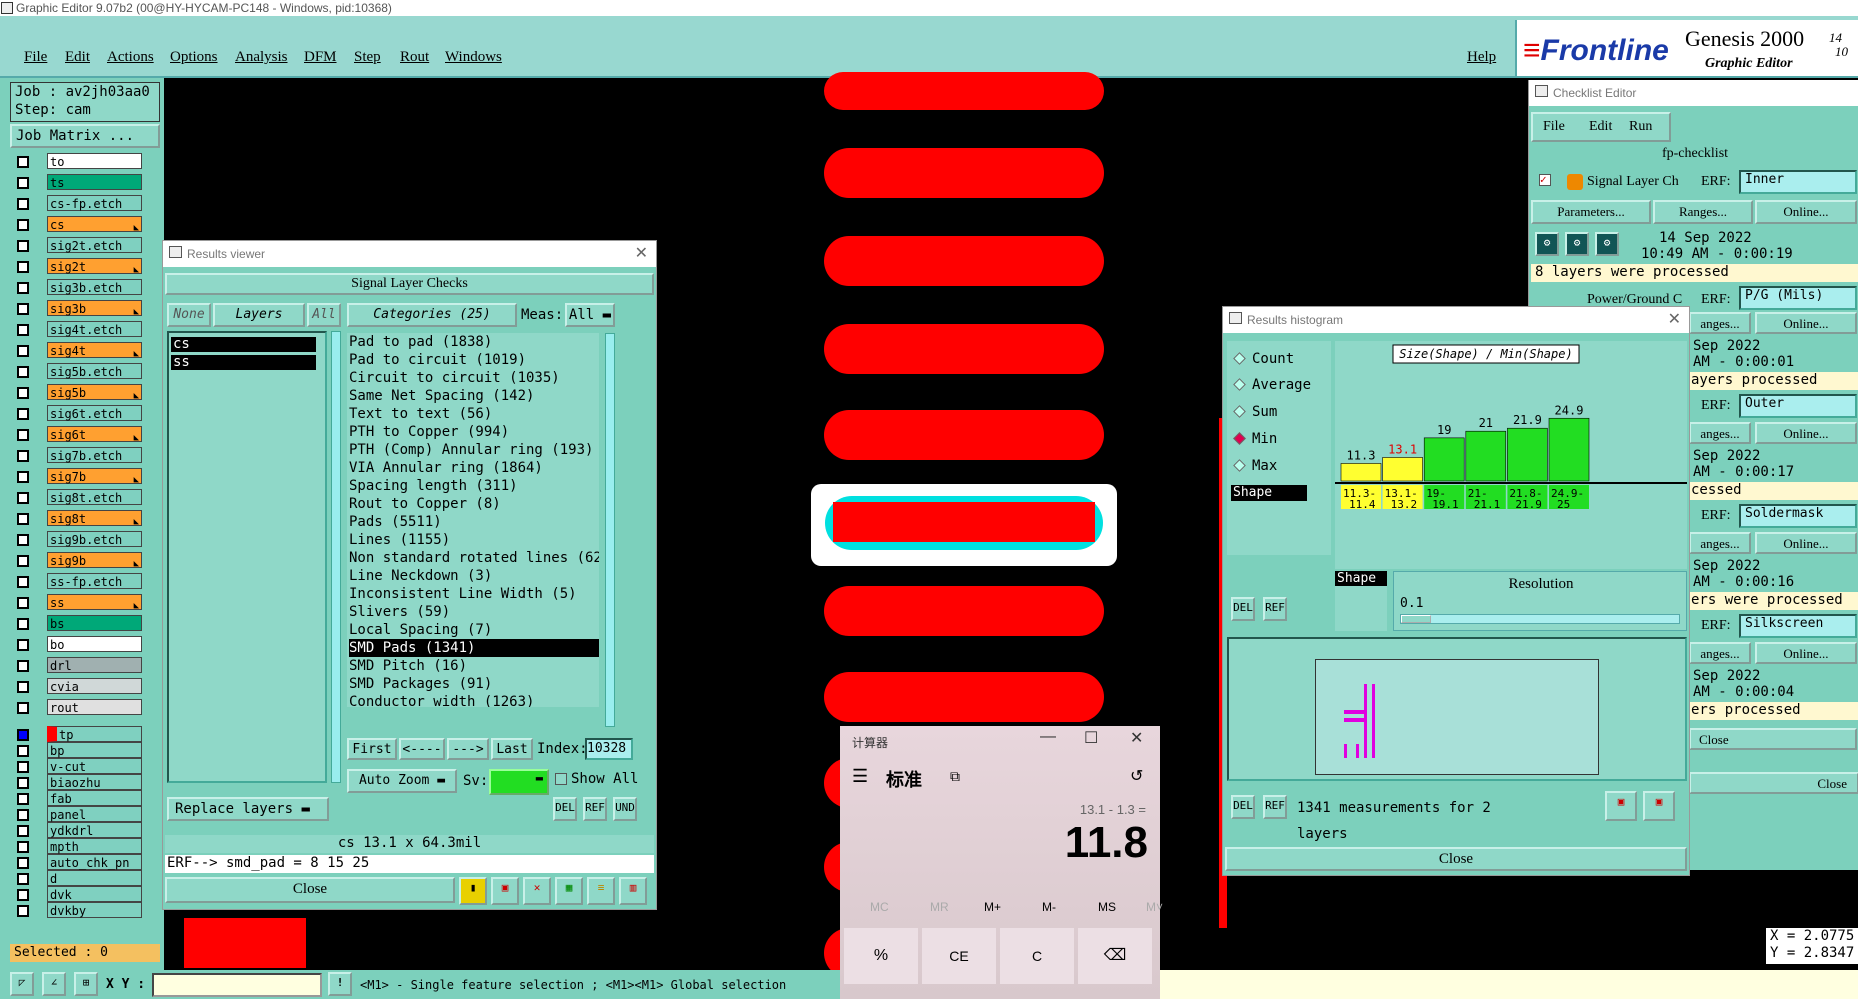 Image resolution: width=1858 pixels, height=999 pixels. Describe the element at coordinates (474, 396) in the screenshot. I see `category-item: Same Net Spacing (142)` at that location.